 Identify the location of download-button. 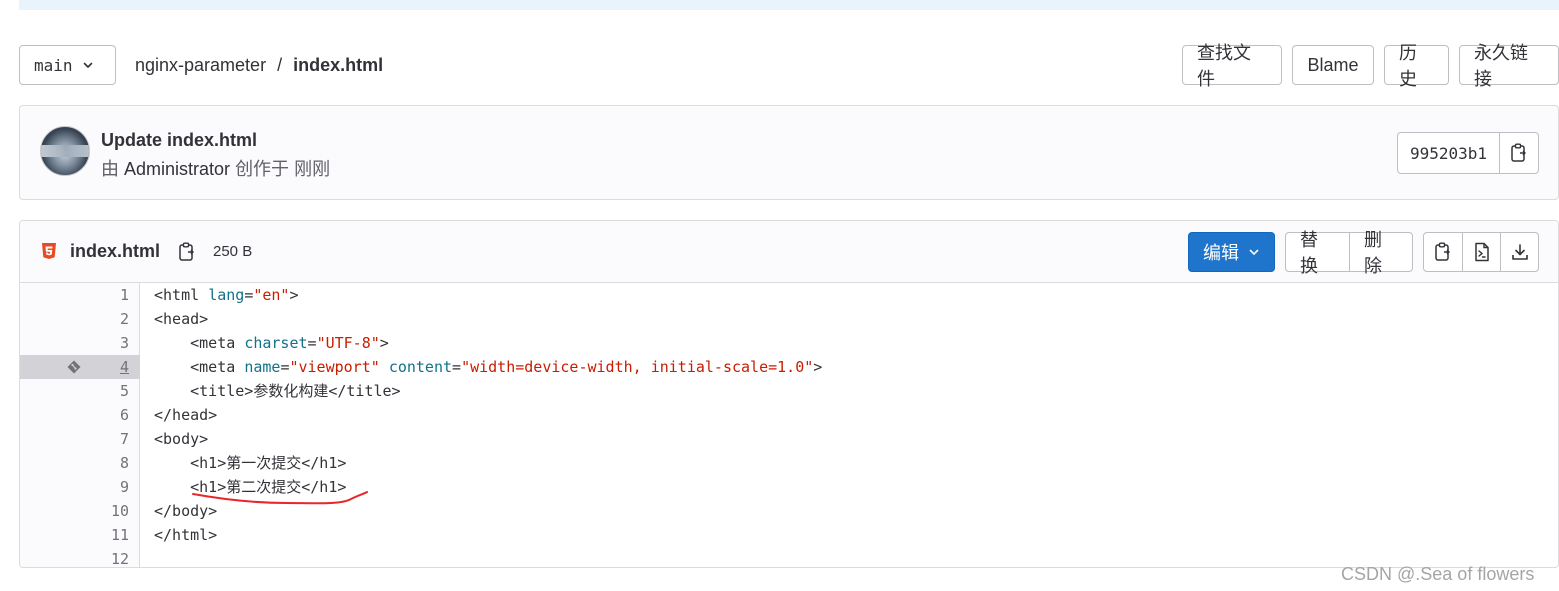
(1519, 252).